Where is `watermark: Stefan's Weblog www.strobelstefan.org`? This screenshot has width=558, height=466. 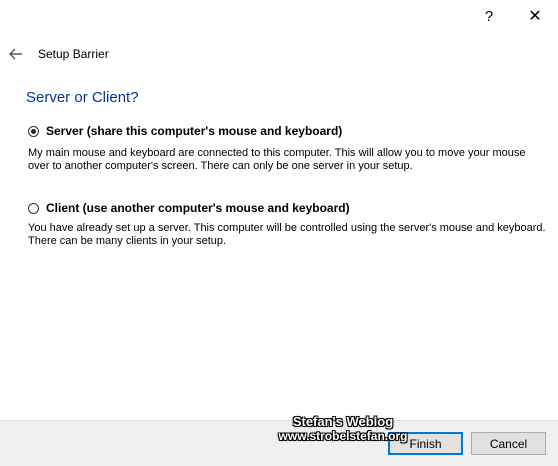
watermark: Stefan's Weblog www.strobelstefan.org is located at coordinates (343, 429).